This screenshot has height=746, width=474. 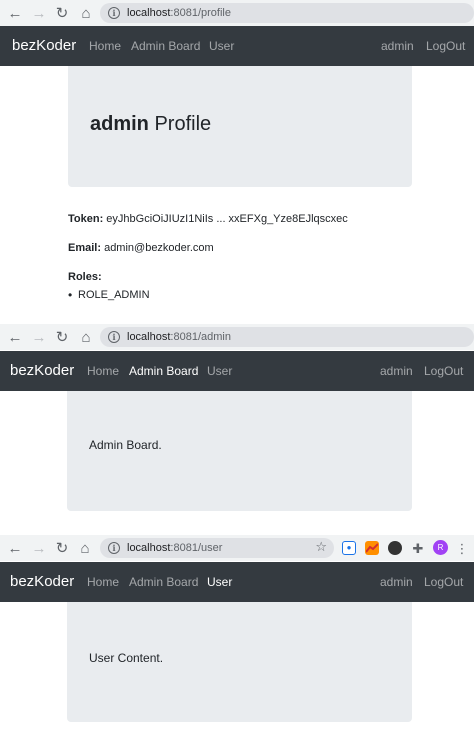 I want to click on browser-toolbar: ← → ↻ ⌂ i localhost:8081/admin, so click(x=237, y=337).